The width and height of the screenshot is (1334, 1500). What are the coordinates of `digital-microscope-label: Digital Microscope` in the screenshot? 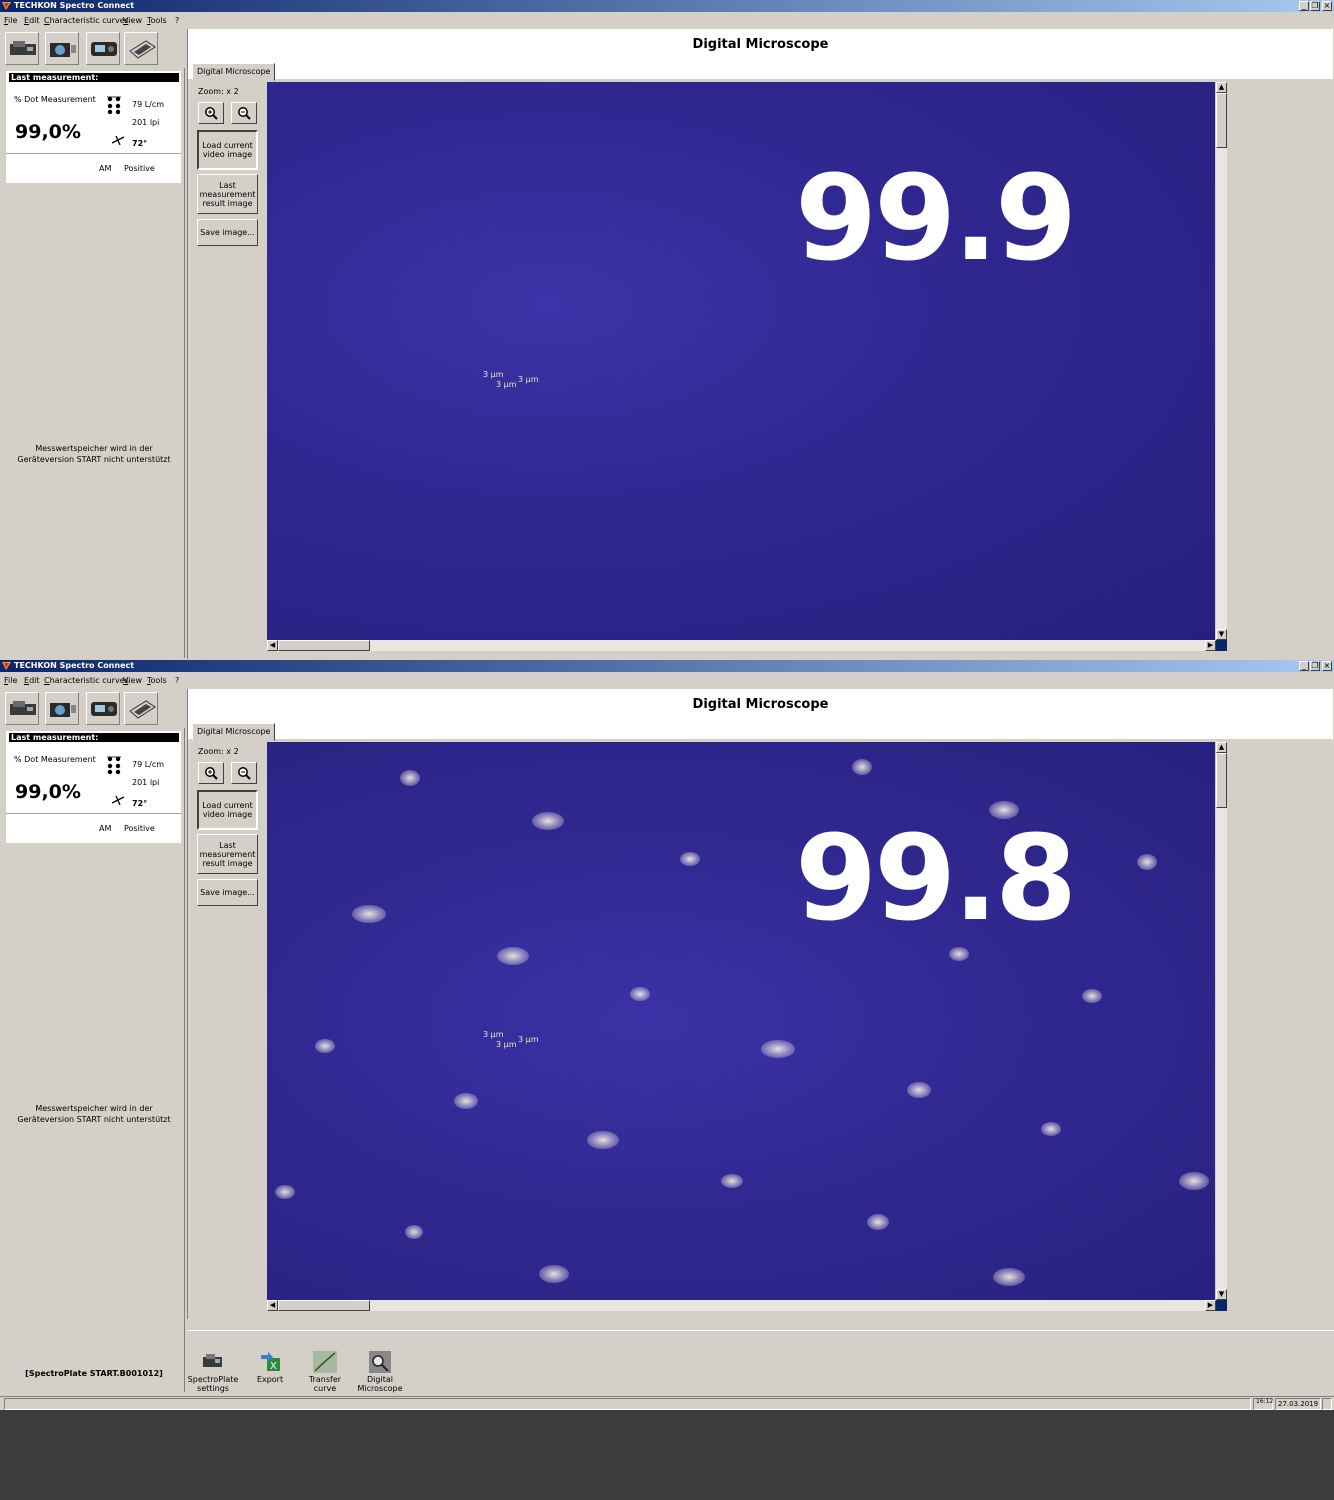 It's located at (380, 1384).